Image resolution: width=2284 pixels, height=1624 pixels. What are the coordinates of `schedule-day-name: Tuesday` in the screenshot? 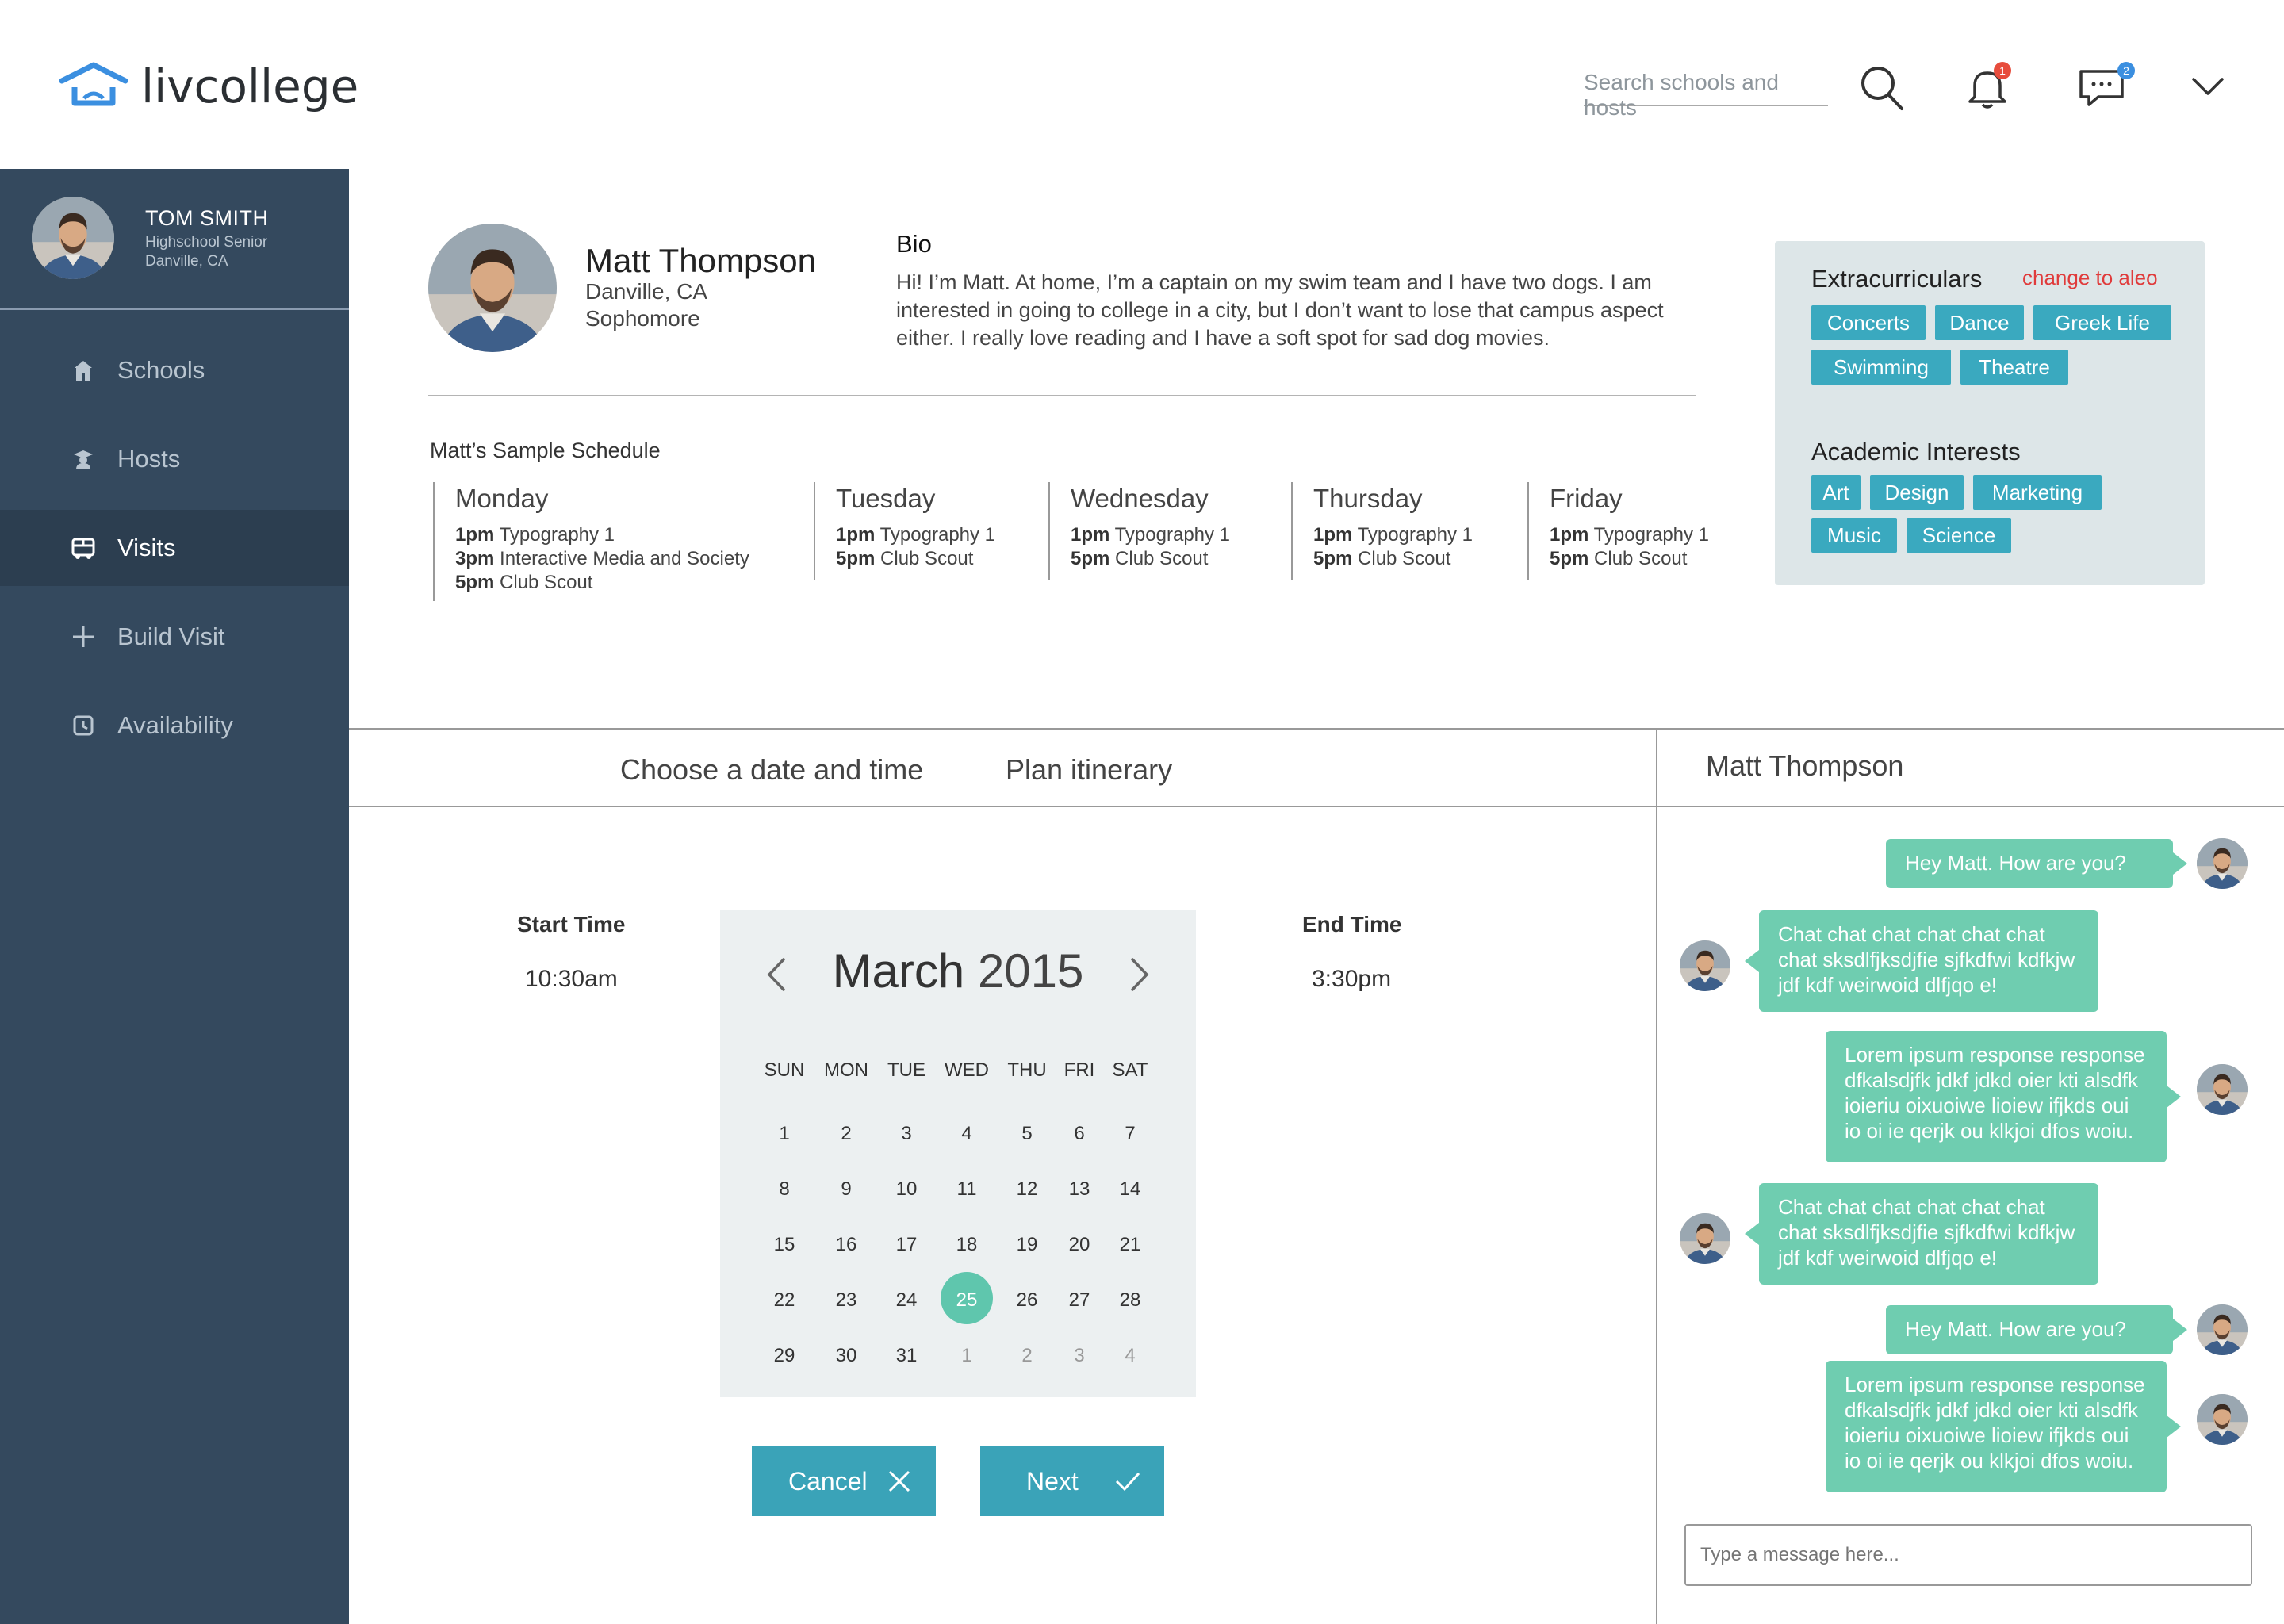 It's located at (886, 498).